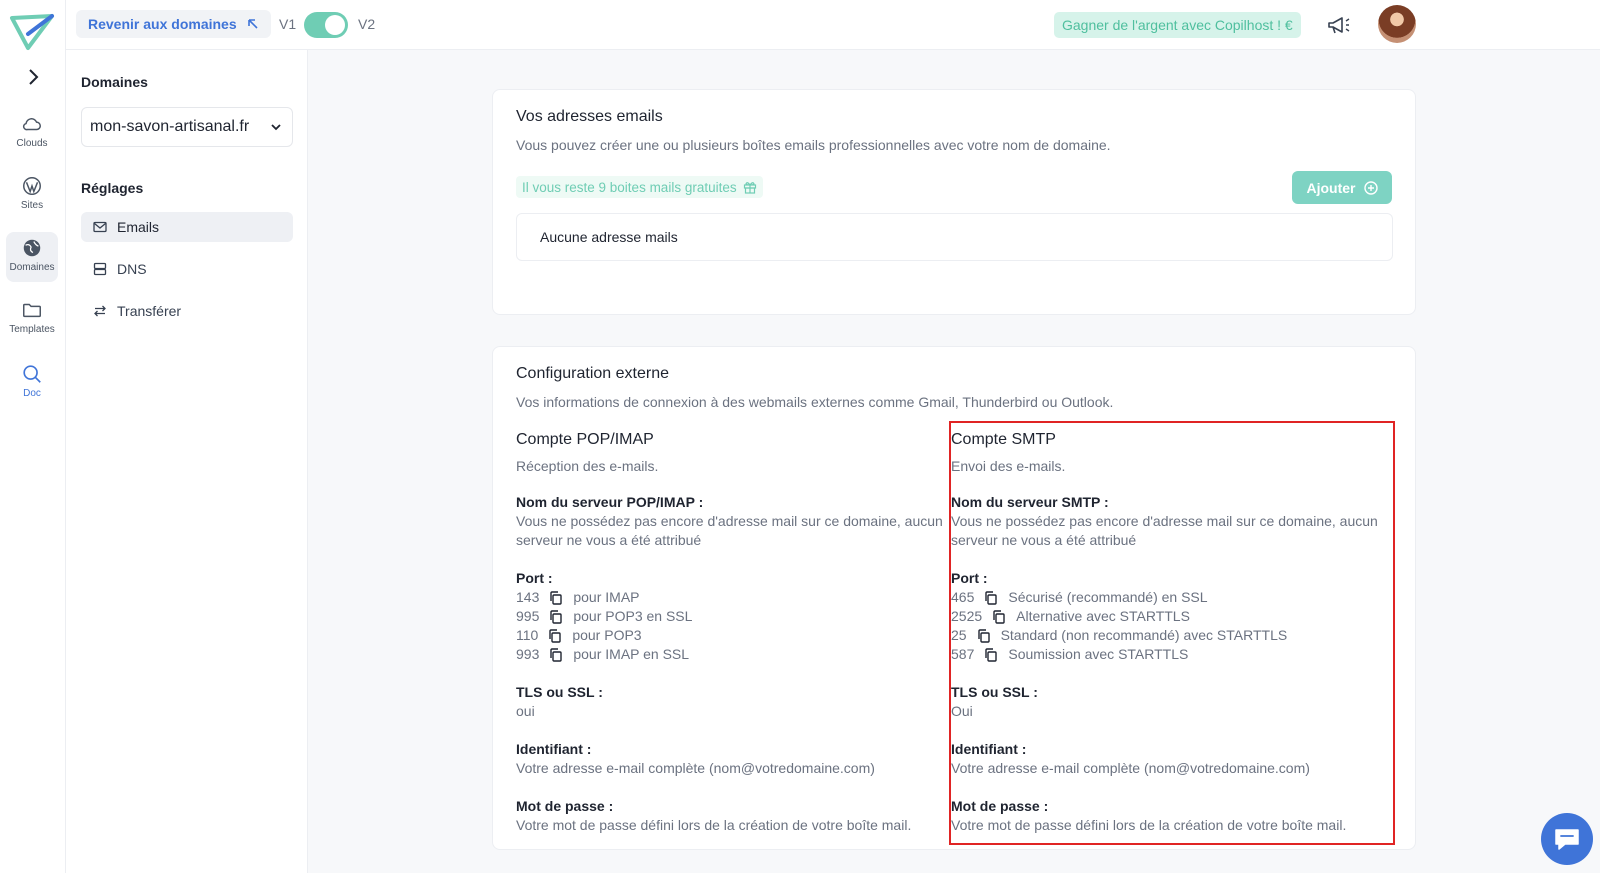  I want to click on user-avatar, so click(1397, 24).